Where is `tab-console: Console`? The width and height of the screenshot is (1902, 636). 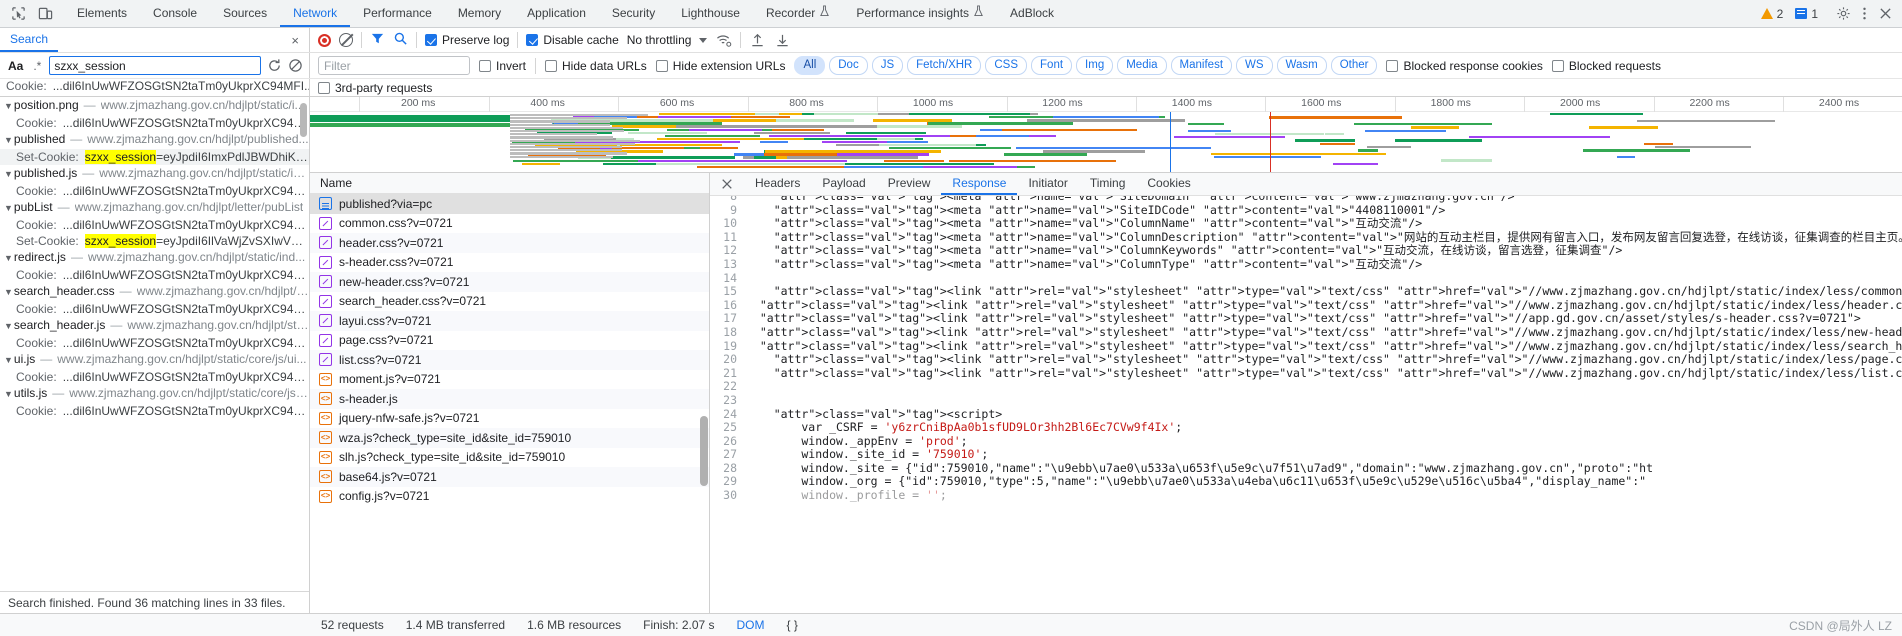
tab-console: Console is located at coordinates (175, 13).